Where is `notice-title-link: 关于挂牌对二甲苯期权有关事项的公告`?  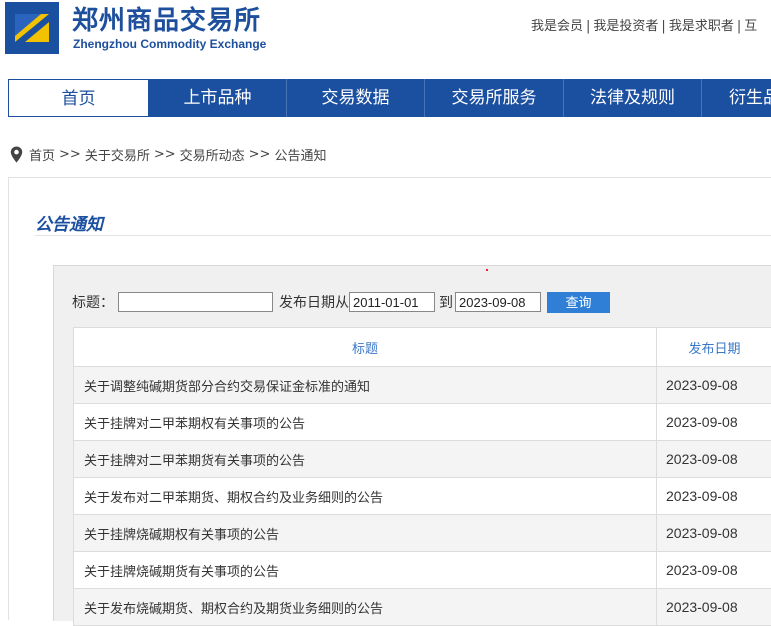 notice-title-link: 关于挂牌对二甲苯期权有关事项的公告 is located at coordinates (365, 422).